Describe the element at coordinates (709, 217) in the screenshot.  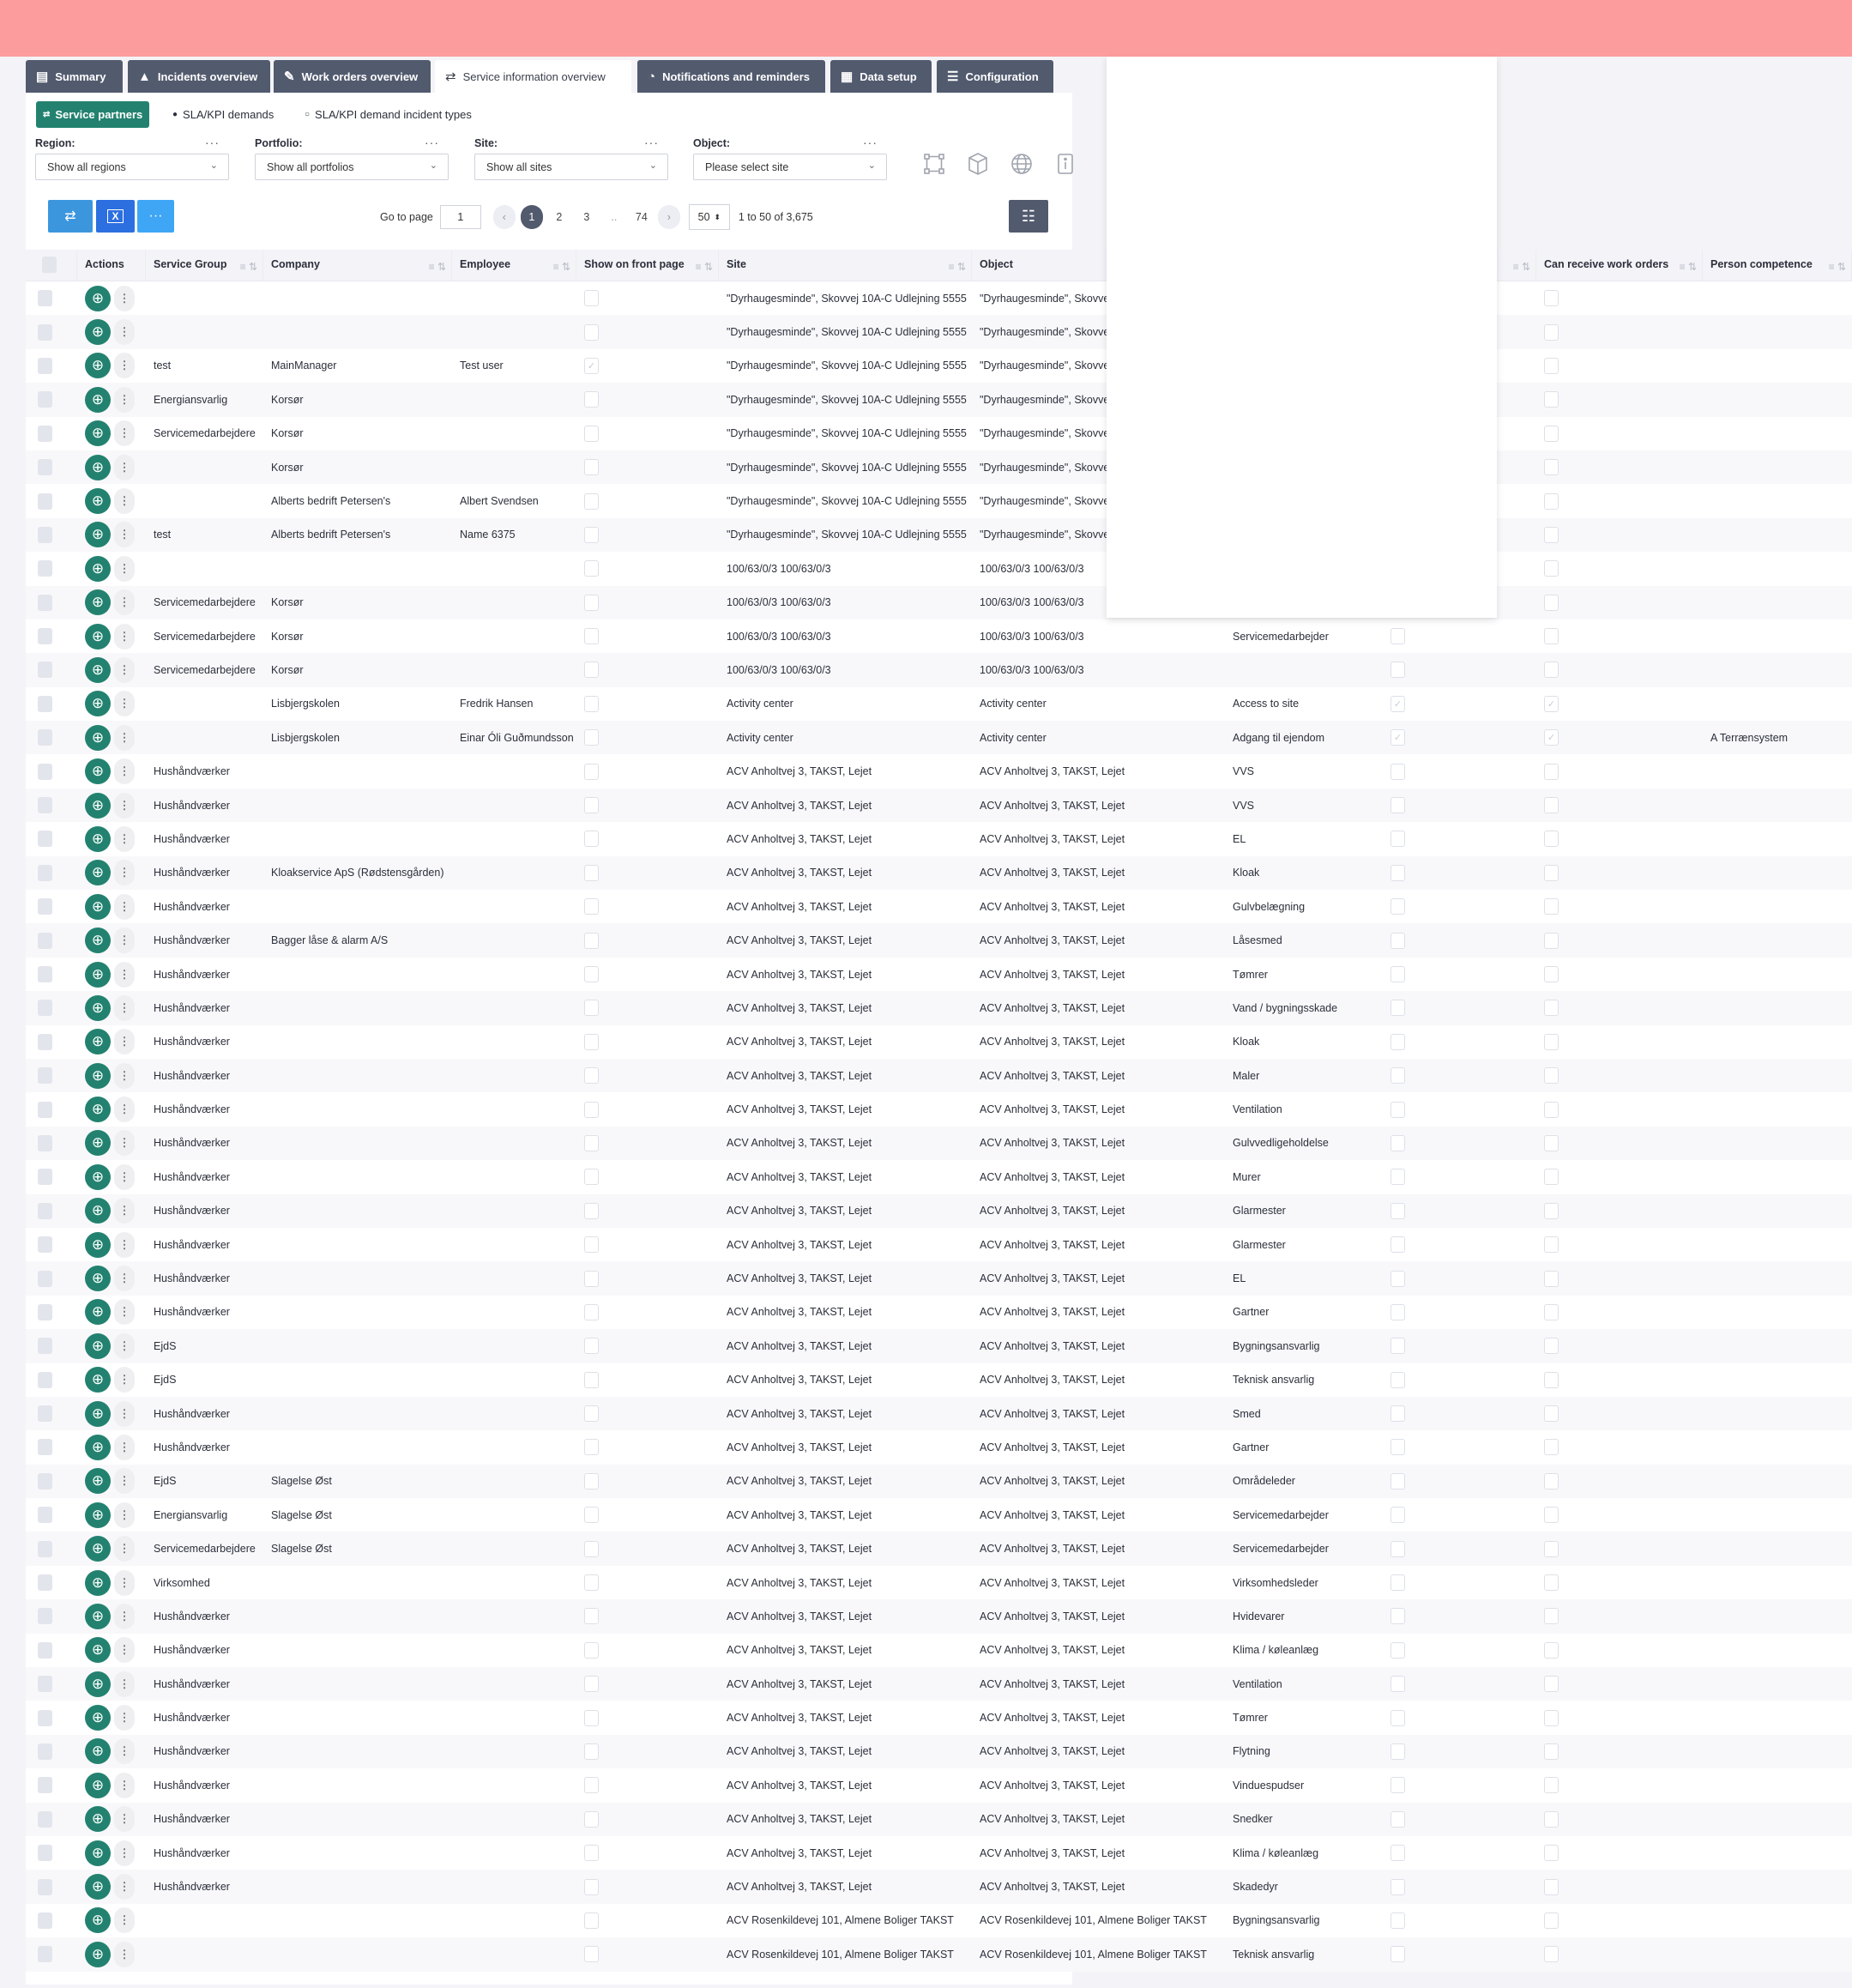
I see `page-size-select: 50 ⬍` at that location.